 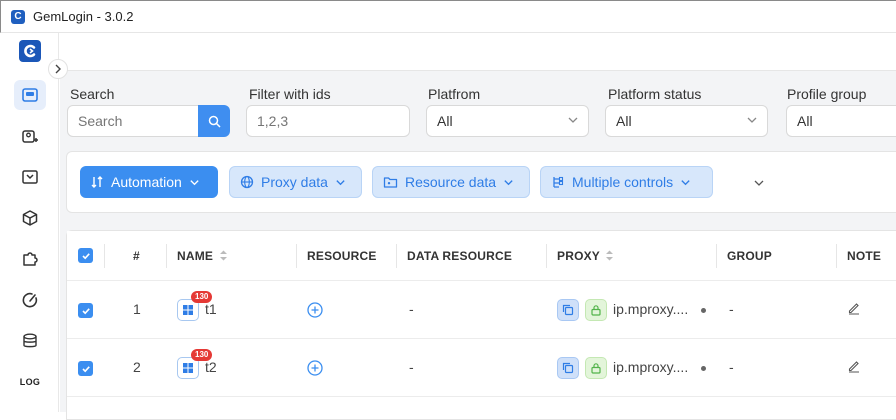 I want to click on window-titlebar: C GemLogin - 3.0.2, so click(x=448, y=16).